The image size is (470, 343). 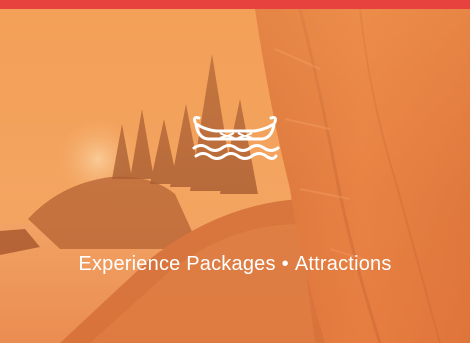 What do you see at coordinates (236, 138) in the screenshot?
I see `canoe-icon` at bounding box center [236, 138].